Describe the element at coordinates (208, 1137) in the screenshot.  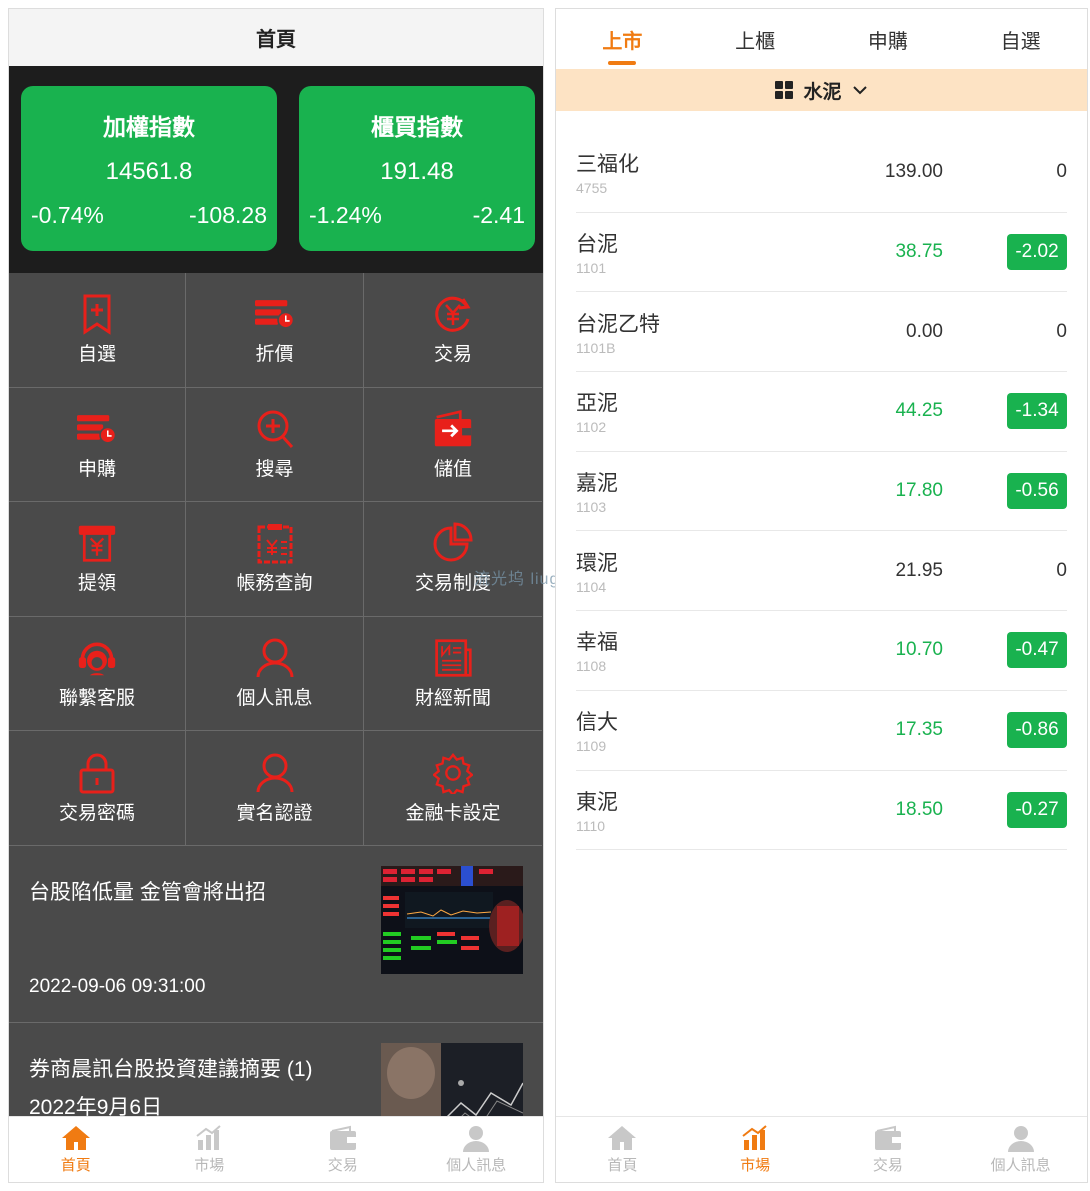
I see `market-chart-icon` at that location.